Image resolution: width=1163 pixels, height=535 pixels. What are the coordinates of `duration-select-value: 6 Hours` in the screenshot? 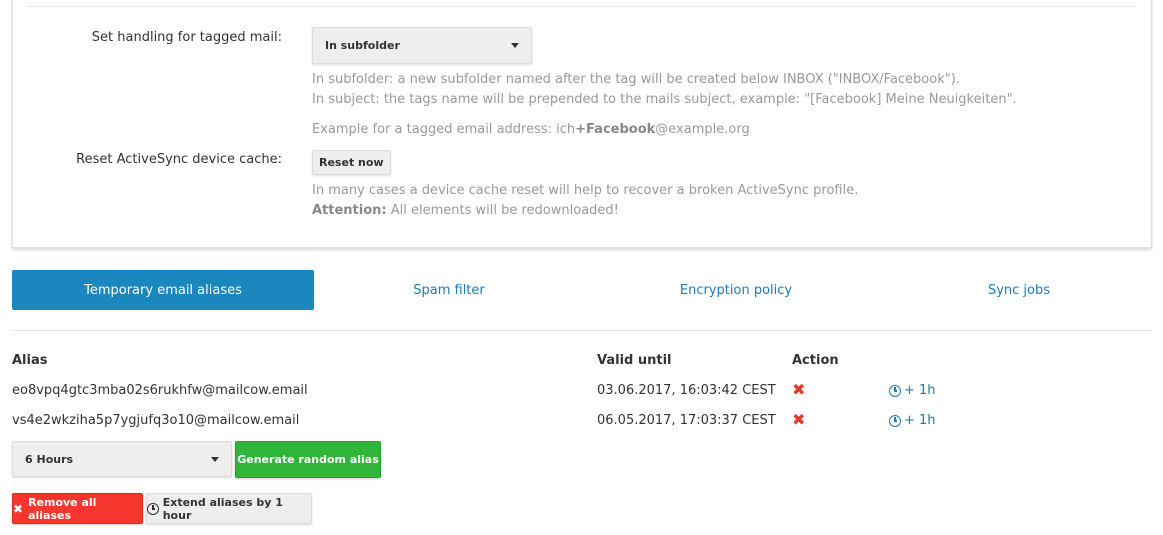 It's located at (49, 459).